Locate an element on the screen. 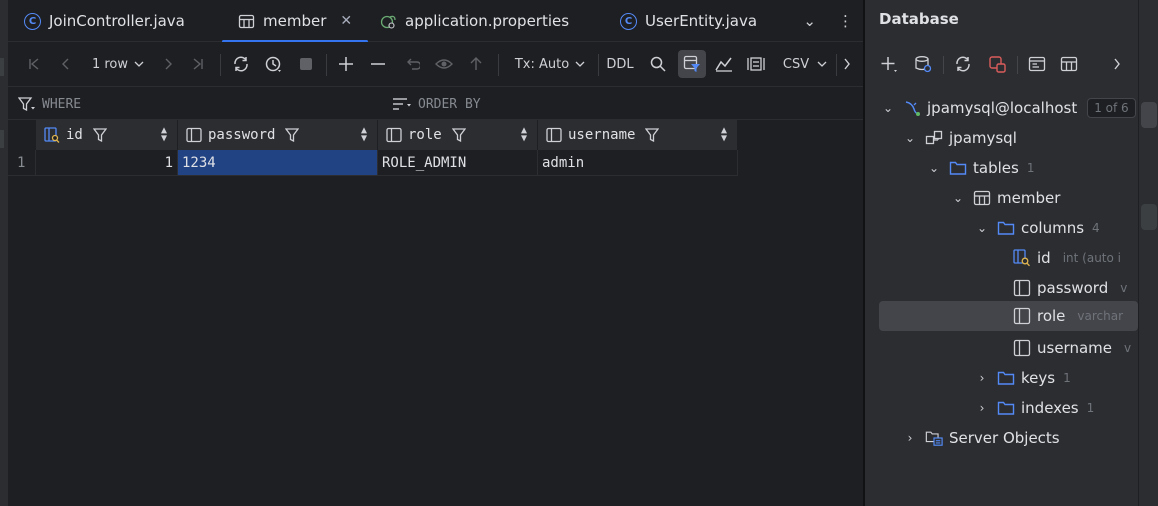  cell-password: 1234 is located at coordinates (278, 163).